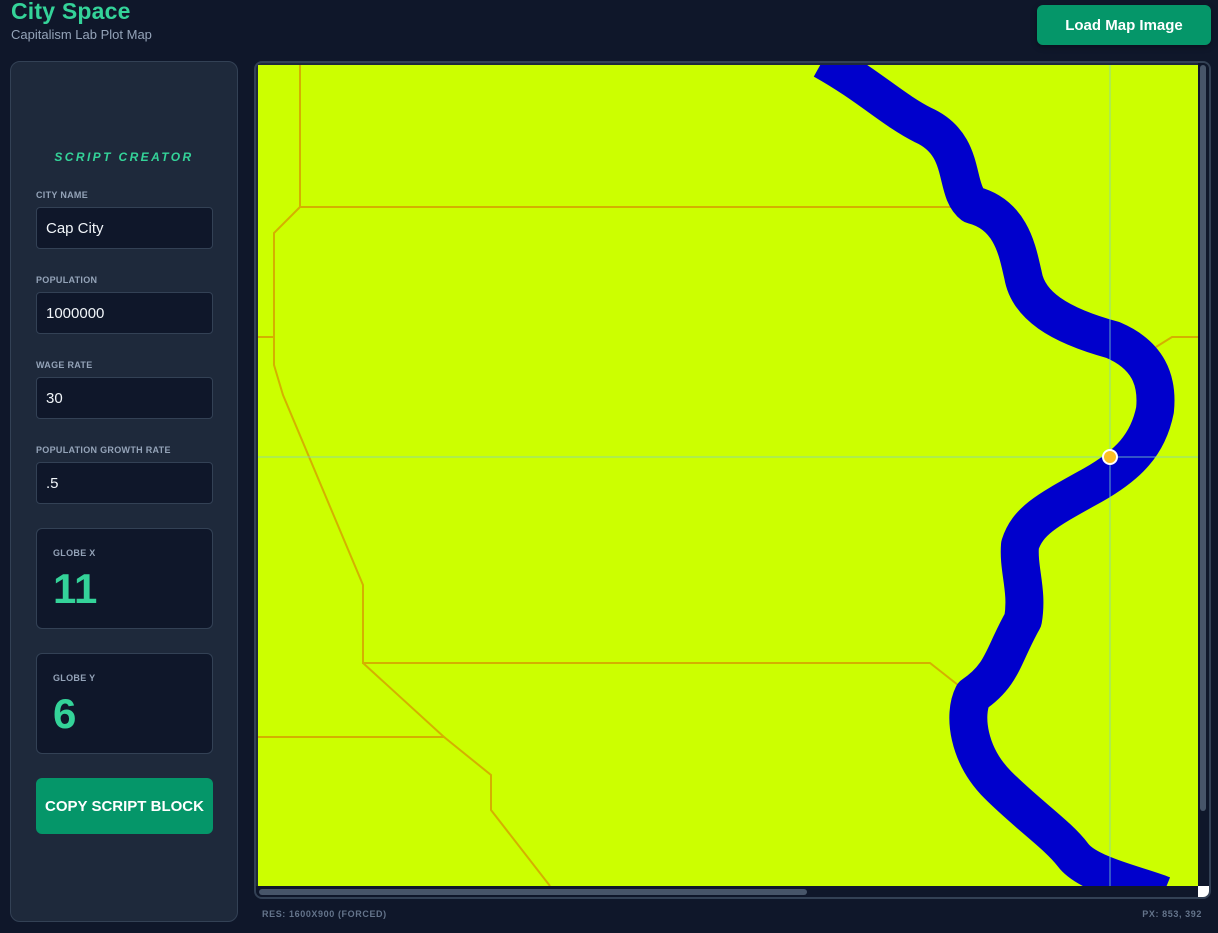 The height and width of the screenshot is (933, 1218). What do you see at coordinates (71, 12) in the screenshot?
I see `app-title: City Space` at bounding box center [71, 12].